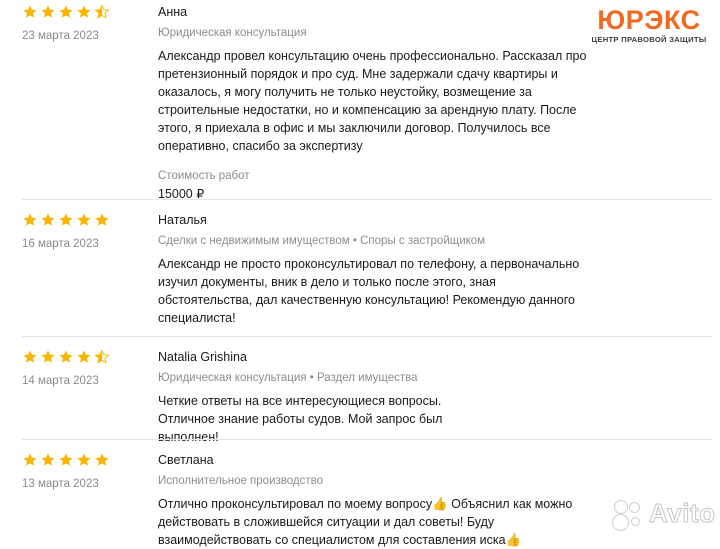  What do you see at coordinates (232, 33) in the screenshot?
I see `review-category: Юридическая консультация` at bounding box center [232, 33].